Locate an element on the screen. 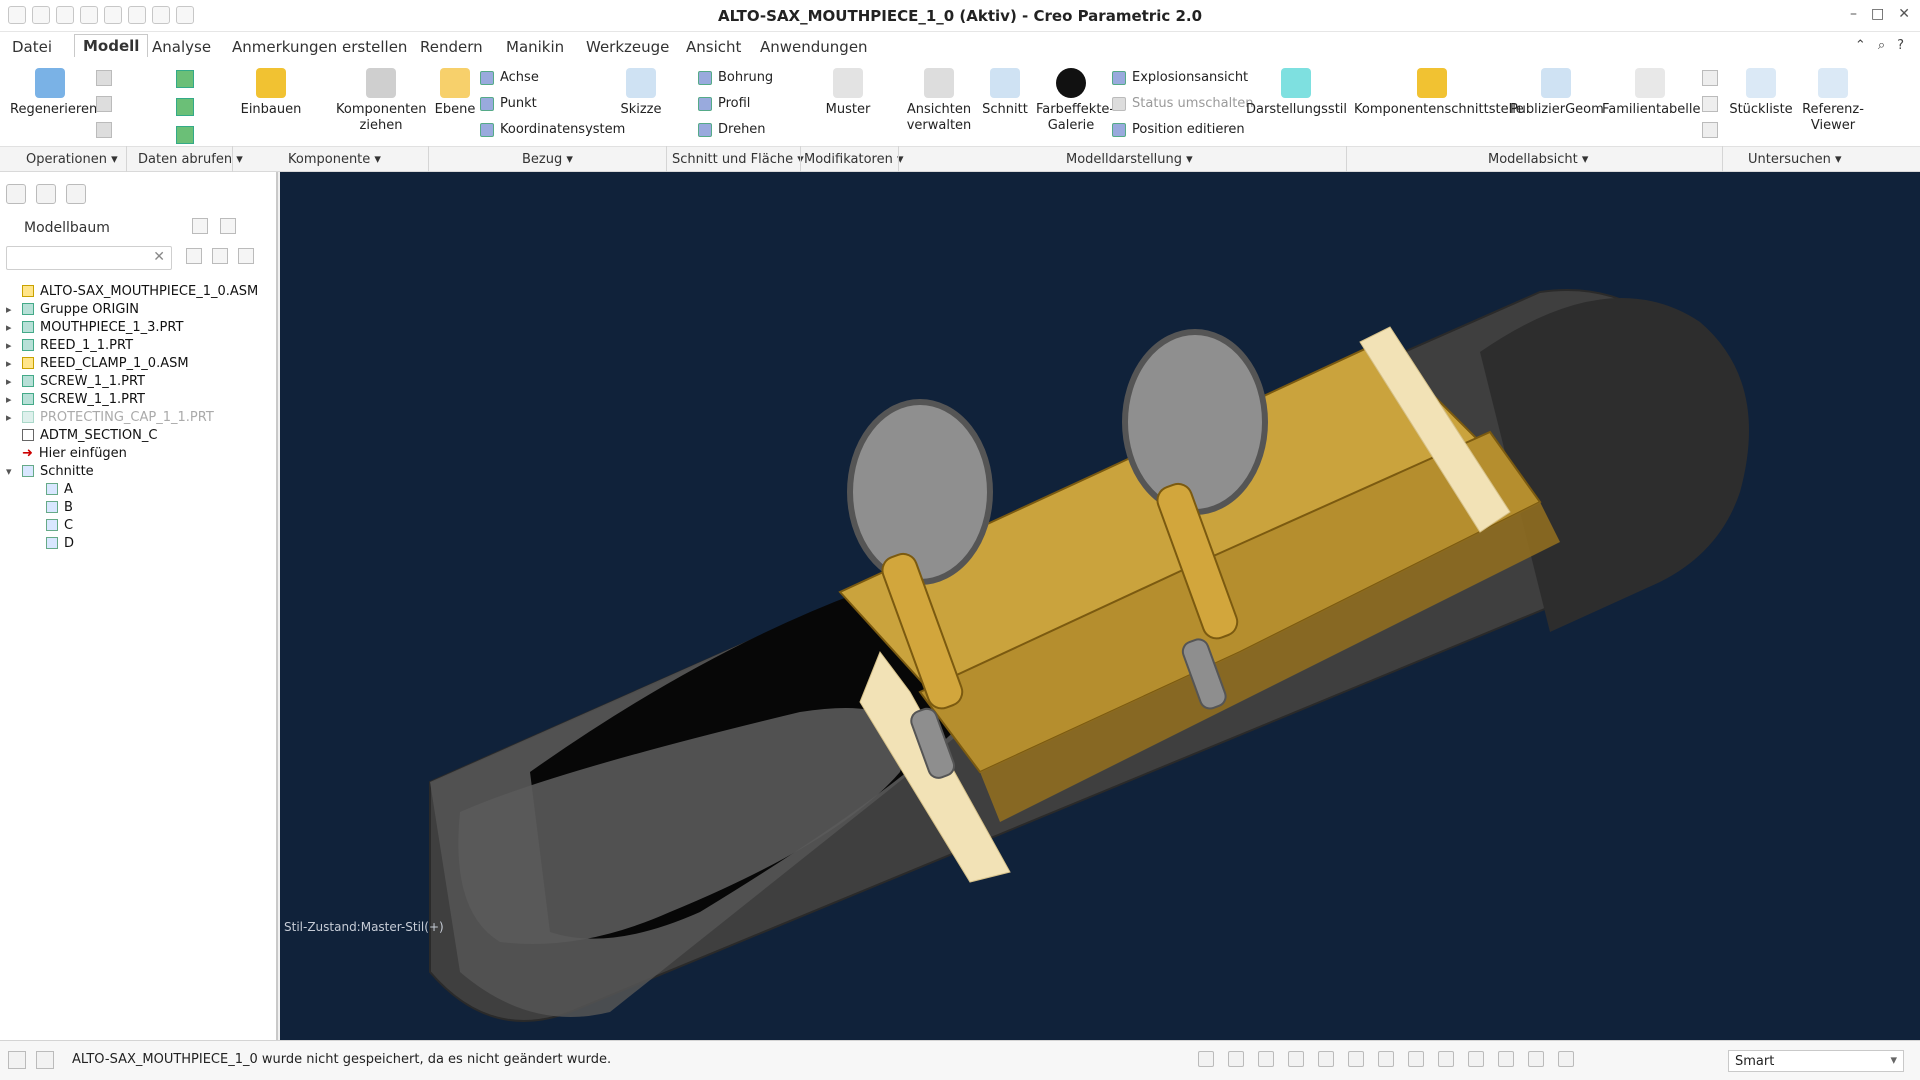 The height and width of the screenshot is (1080, 1920). publiziergeom-button: PublizierGeom is located at coordinates (1557, 93).